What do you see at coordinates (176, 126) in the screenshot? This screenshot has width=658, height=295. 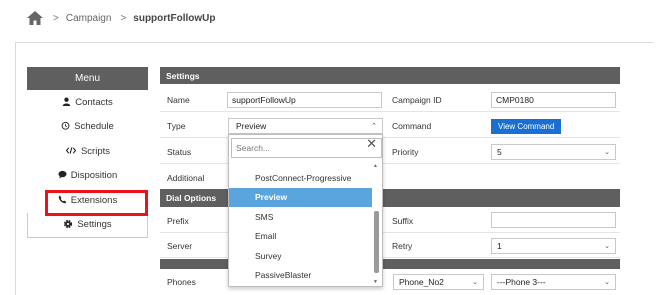 I see `type-label: Type` at bounding box center [176, 126].